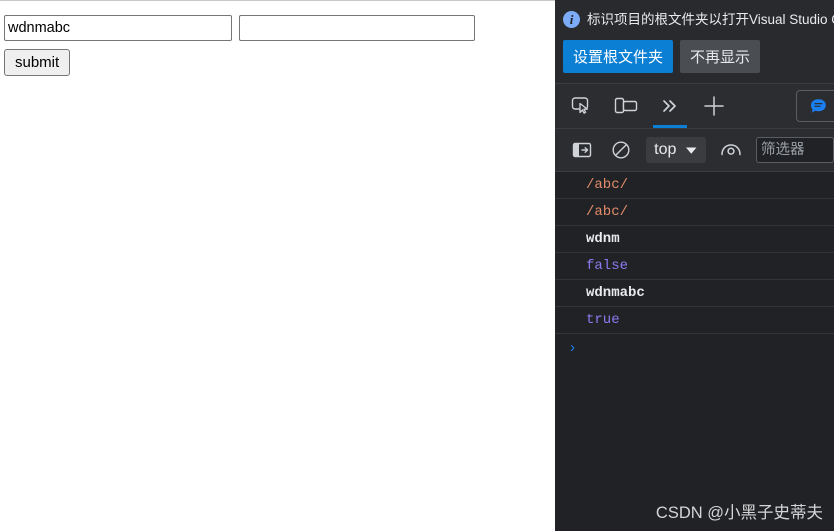 This screenshot has width=834, height=531. I want to click on ai-chat-bubble-icon, so click(815, 106).